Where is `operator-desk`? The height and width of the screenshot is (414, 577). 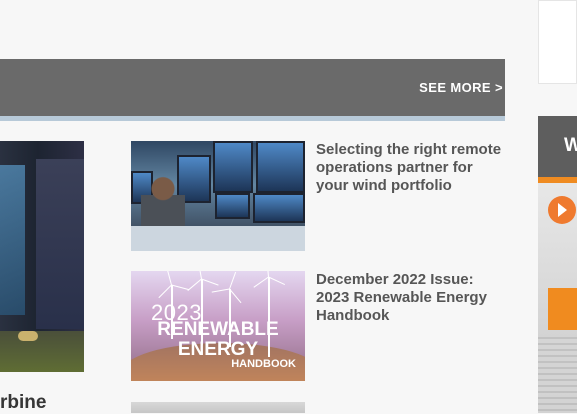
operator-desk is located at coordinates (218, 238).